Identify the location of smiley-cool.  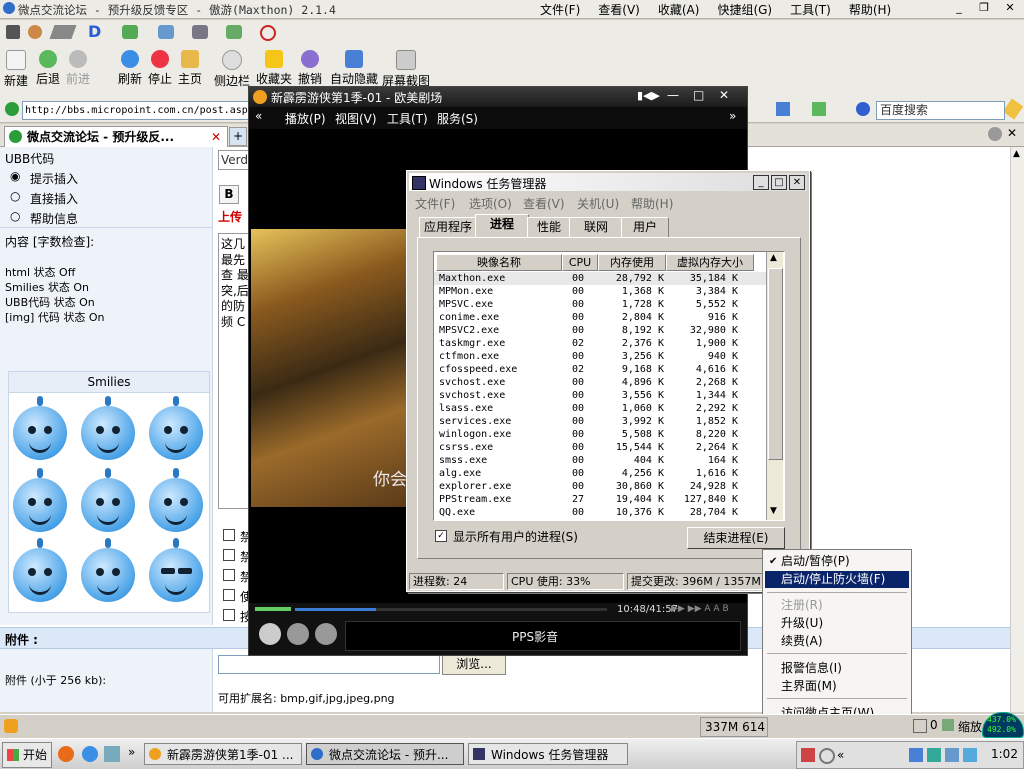
(176, 570).